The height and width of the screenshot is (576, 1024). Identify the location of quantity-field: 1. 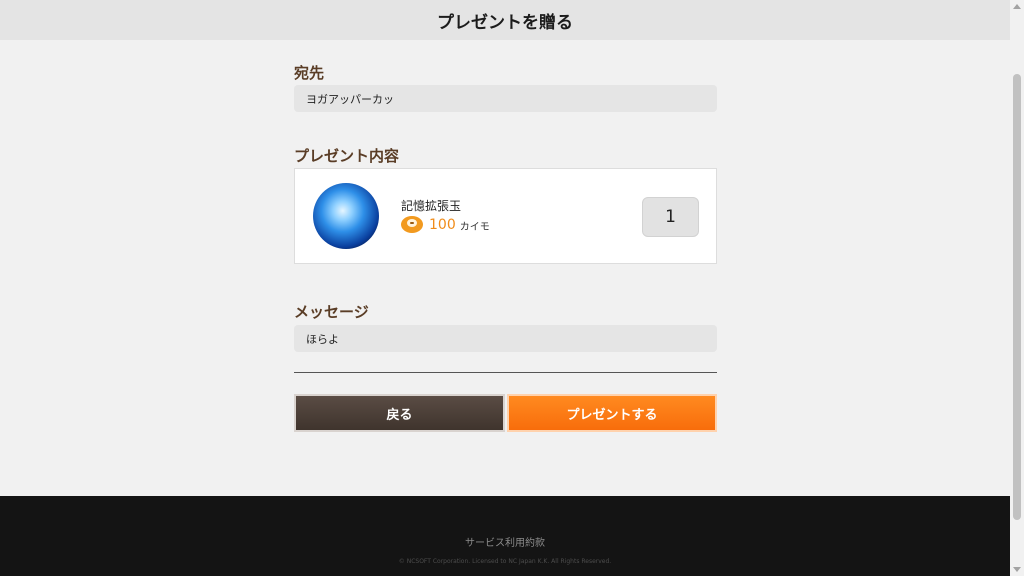
(670, 217).